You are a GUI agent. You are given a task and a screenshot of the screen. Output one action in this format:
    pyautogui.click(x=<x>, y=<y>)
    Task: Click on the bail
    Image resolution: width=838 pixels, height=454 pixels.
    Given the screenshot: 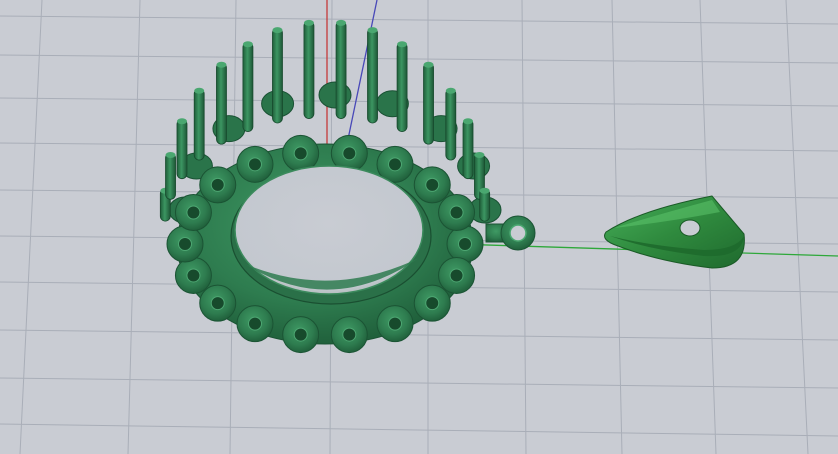 What is the action you would take?
    pyautogui.click(x=674, y=232)
    